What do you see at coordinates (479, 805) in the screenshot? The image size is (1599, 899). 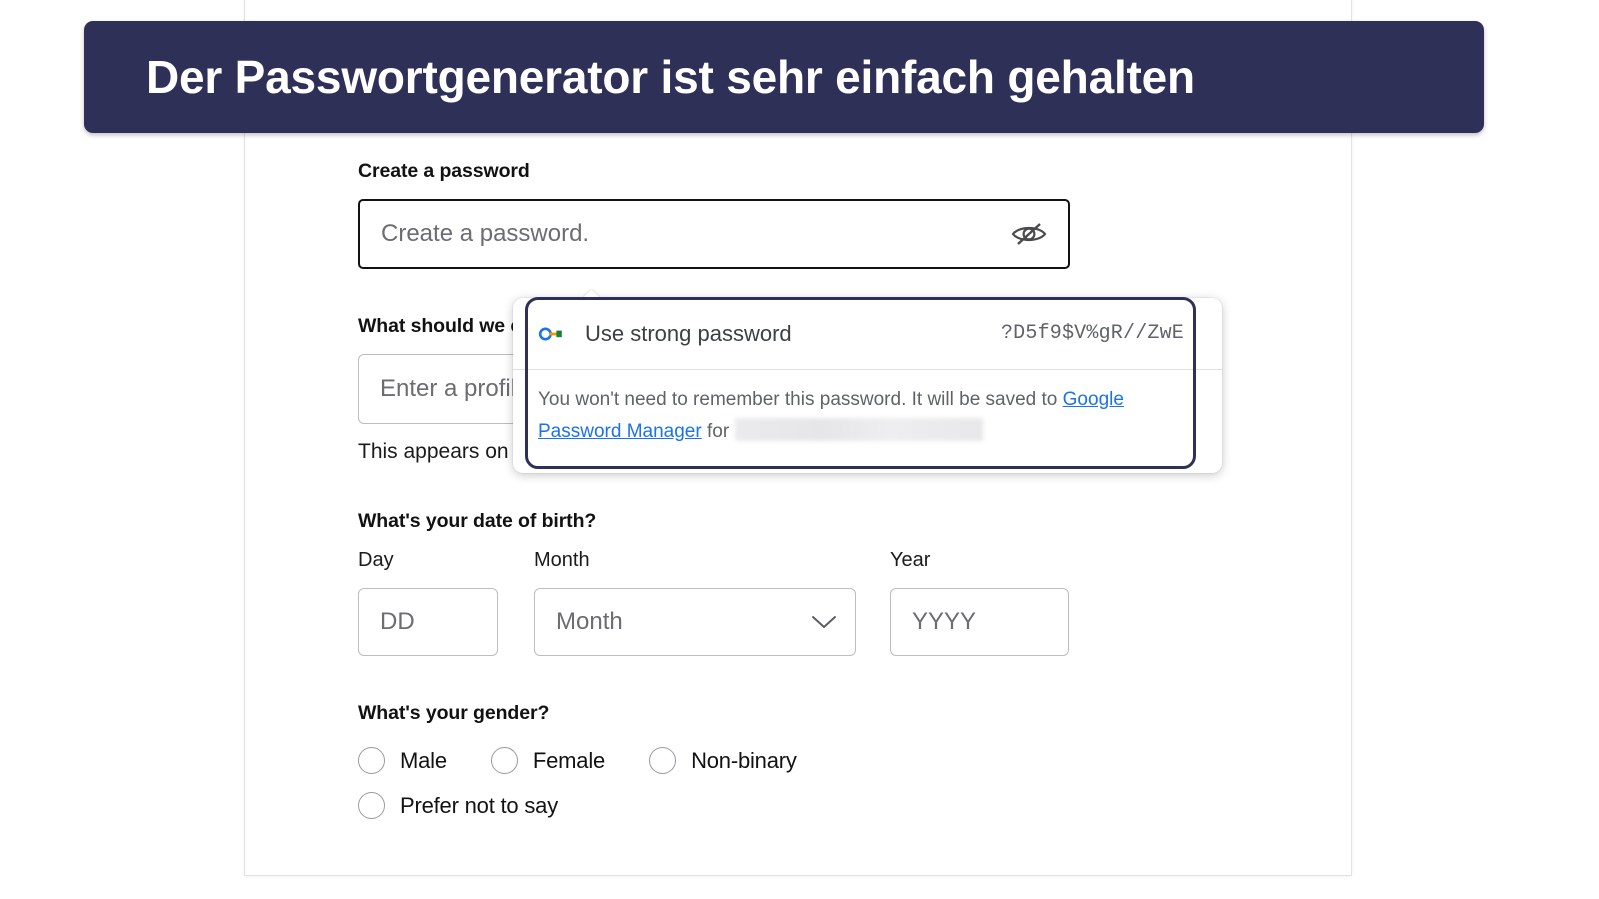 I see `gender-option-label: Prefer not to say` at bounding box center [479, 805].